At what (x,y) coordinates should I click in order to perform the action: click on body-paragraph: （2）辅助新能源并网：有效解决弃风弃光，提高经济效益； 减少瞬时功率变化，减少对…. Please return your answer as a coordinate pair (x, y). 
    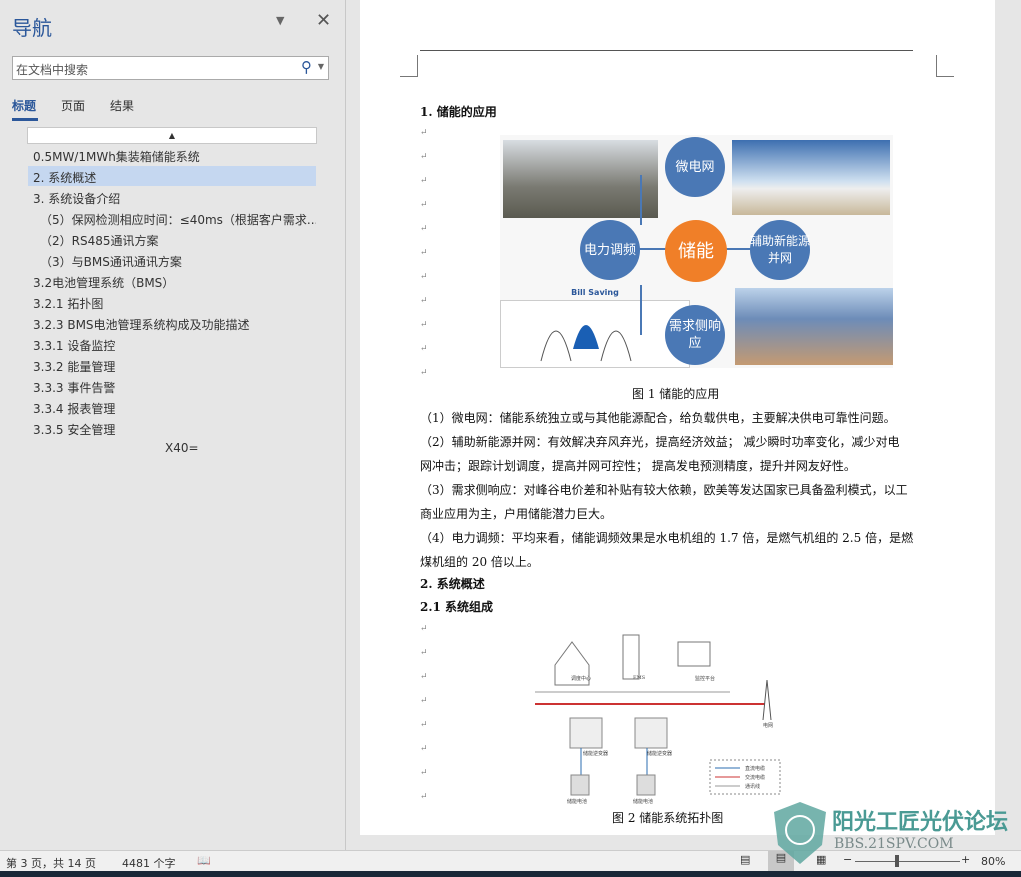
    Looking at the image, I should click on (660, 442).